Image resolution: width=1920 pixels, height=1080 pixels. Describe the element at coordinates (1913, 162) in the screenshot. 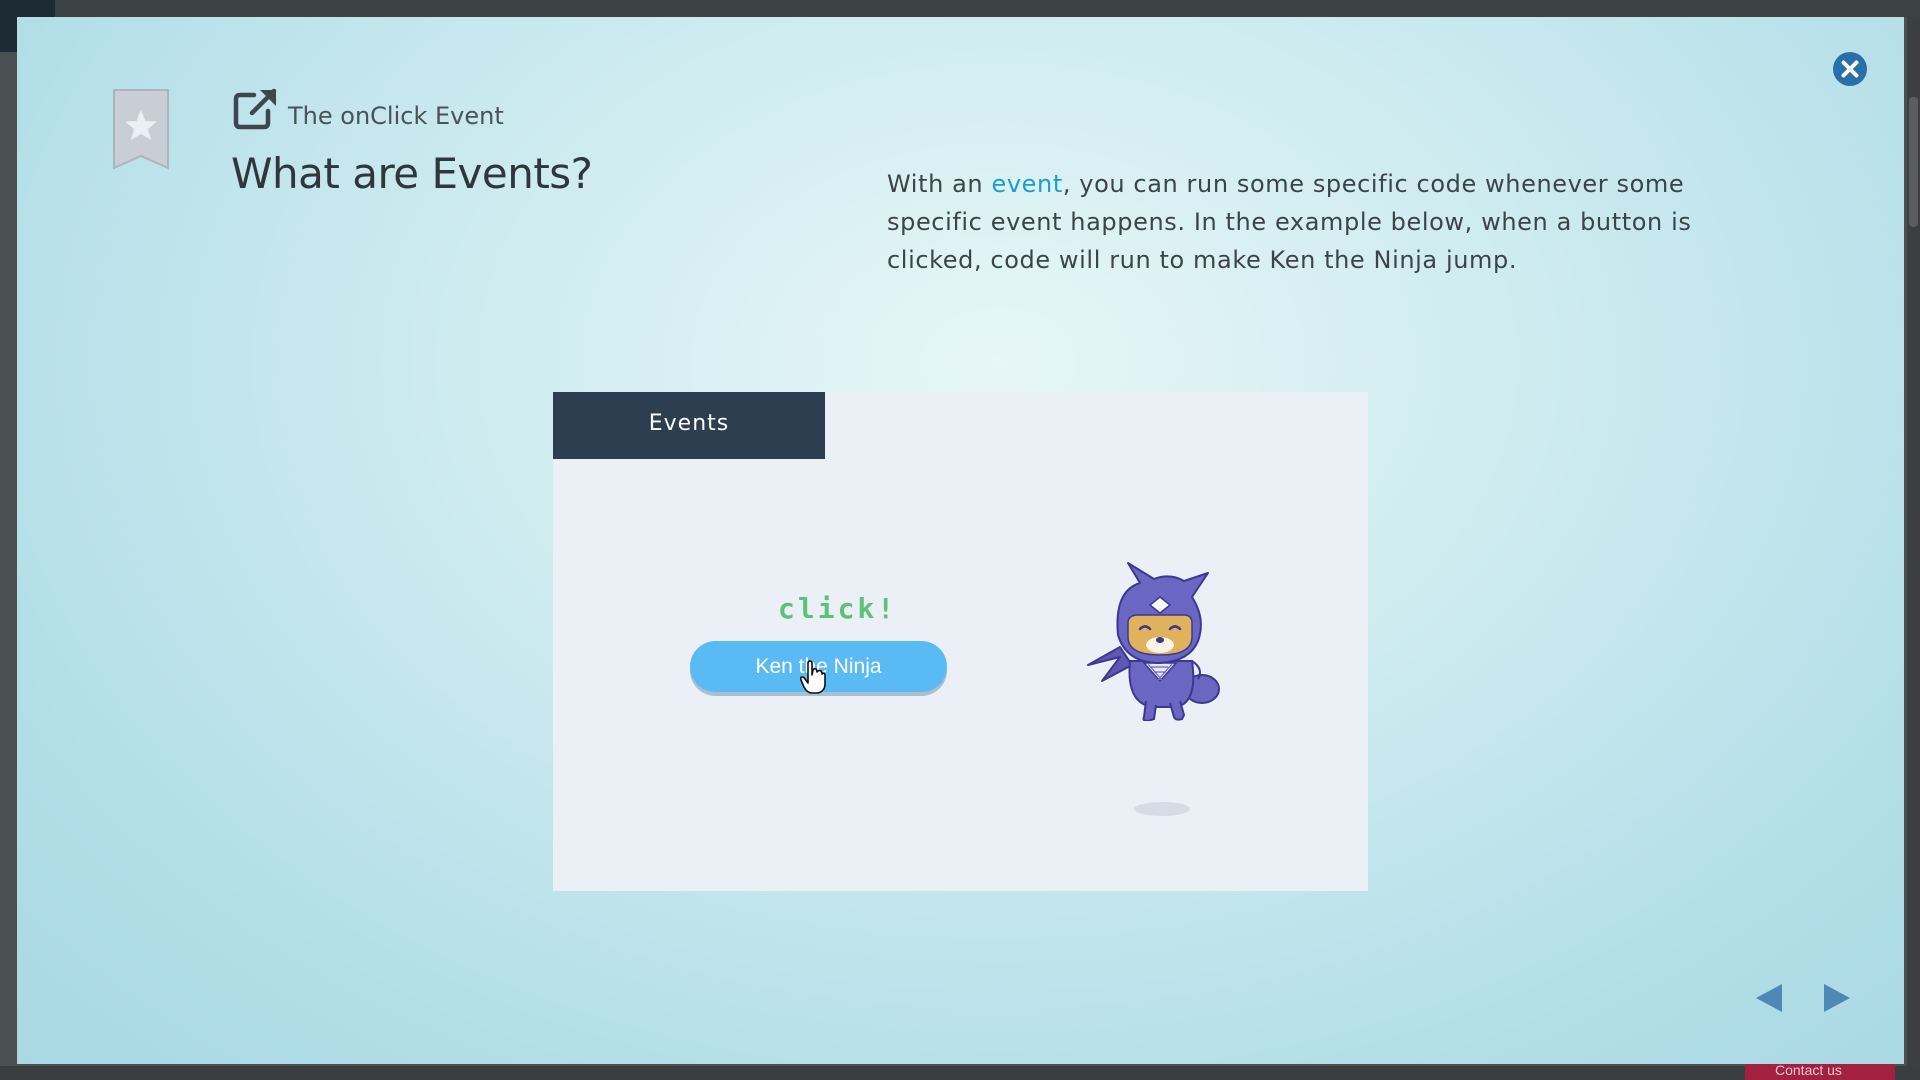

I see `scrollbar-thumb` at that location.